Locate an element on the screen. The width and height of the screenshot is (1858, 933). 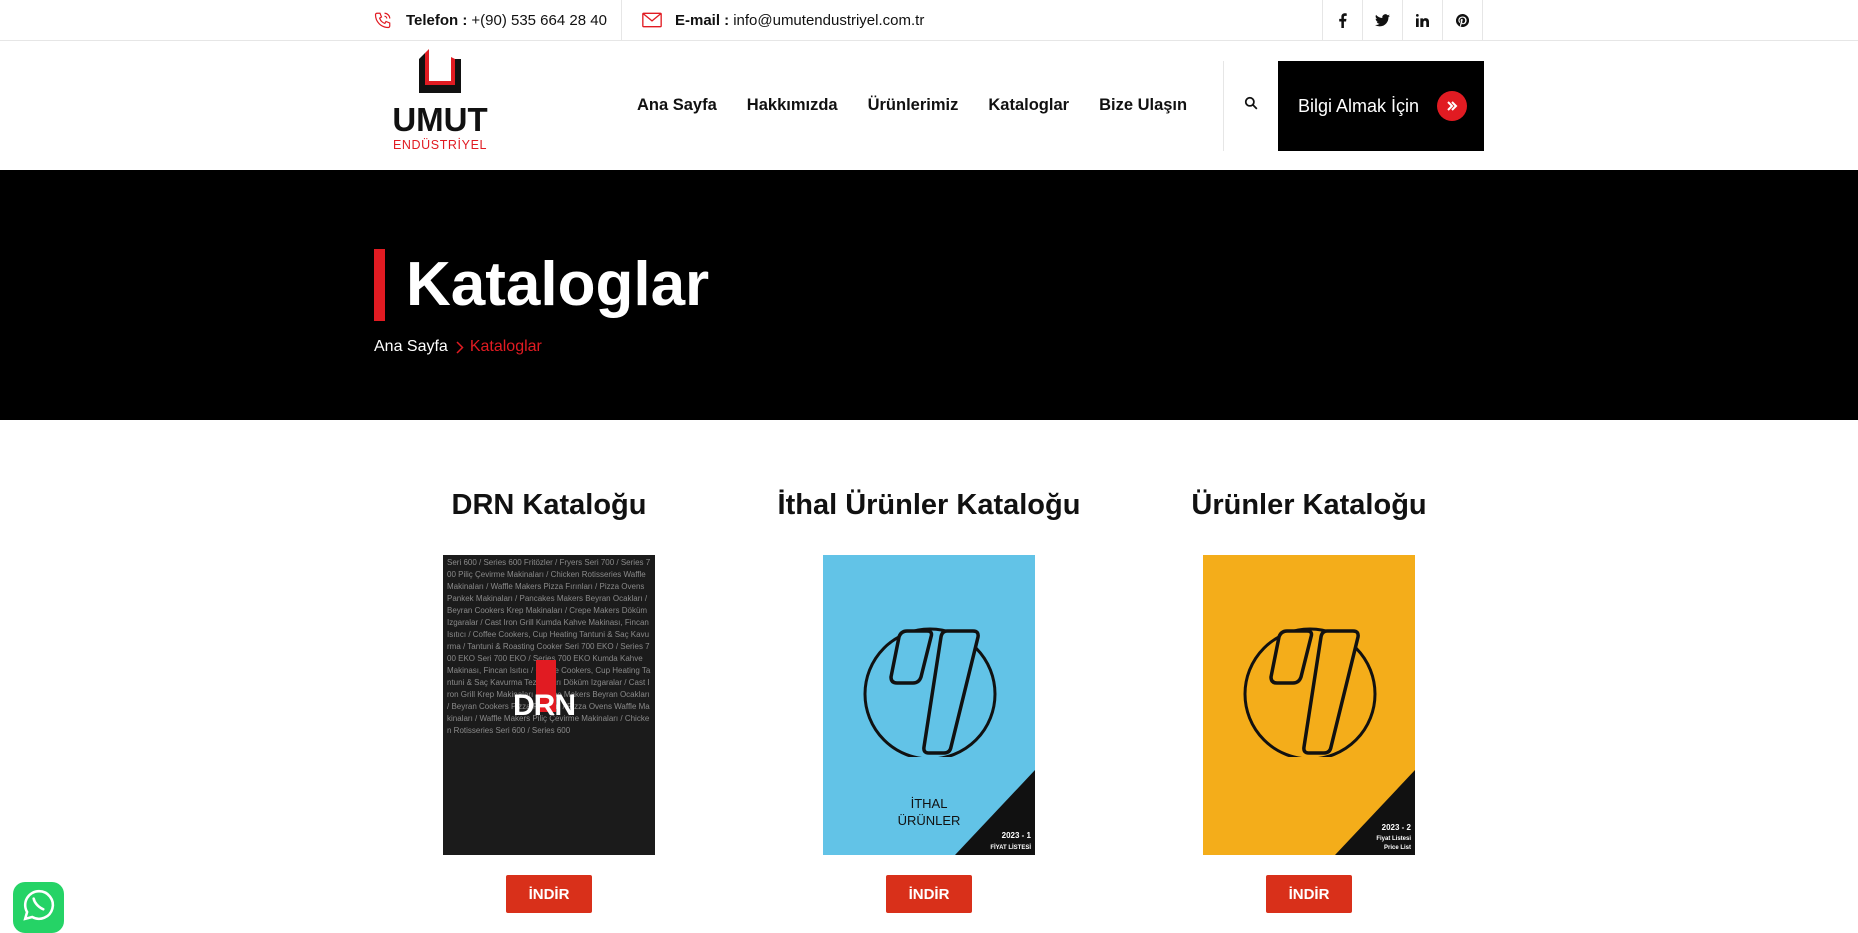
nav-catalogs: Kataloglar is located at coordinates (1028, 105).